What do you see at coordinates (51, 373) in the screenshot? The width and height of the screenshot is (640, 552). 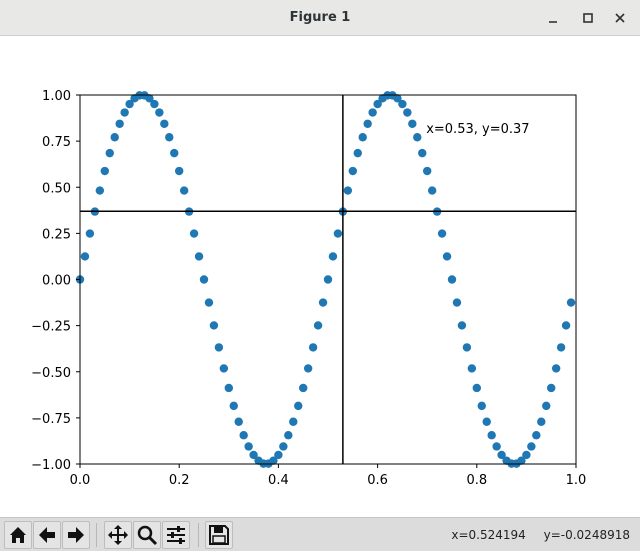 I see `y-tick-label: −0.50` at bounding box center [51, 373].